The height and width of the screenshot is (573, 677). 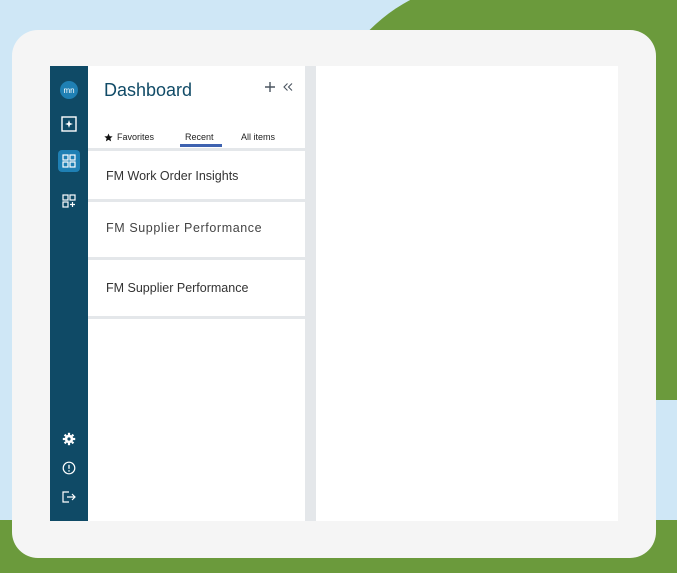 I want to click on dashboard-grid-icon, so click(x=69, y=161).